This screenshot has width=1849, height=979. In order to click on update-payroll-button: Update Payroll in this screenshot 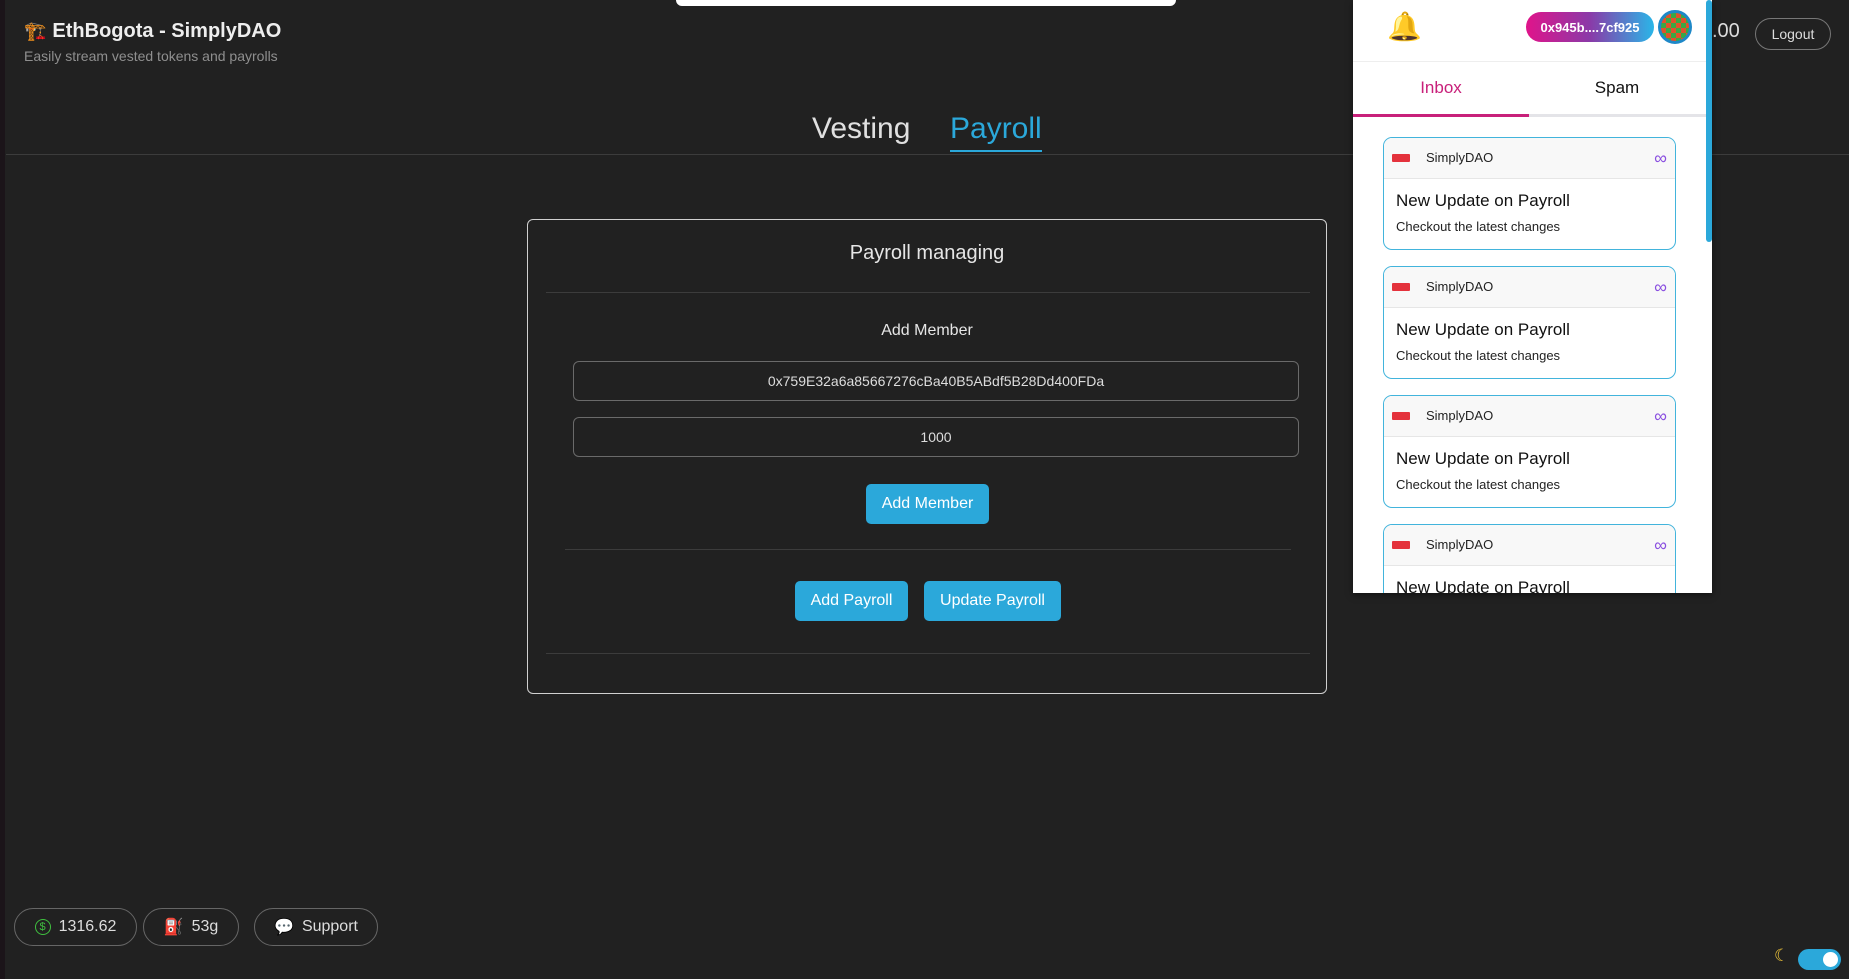, I will do `click(992, 601)`.